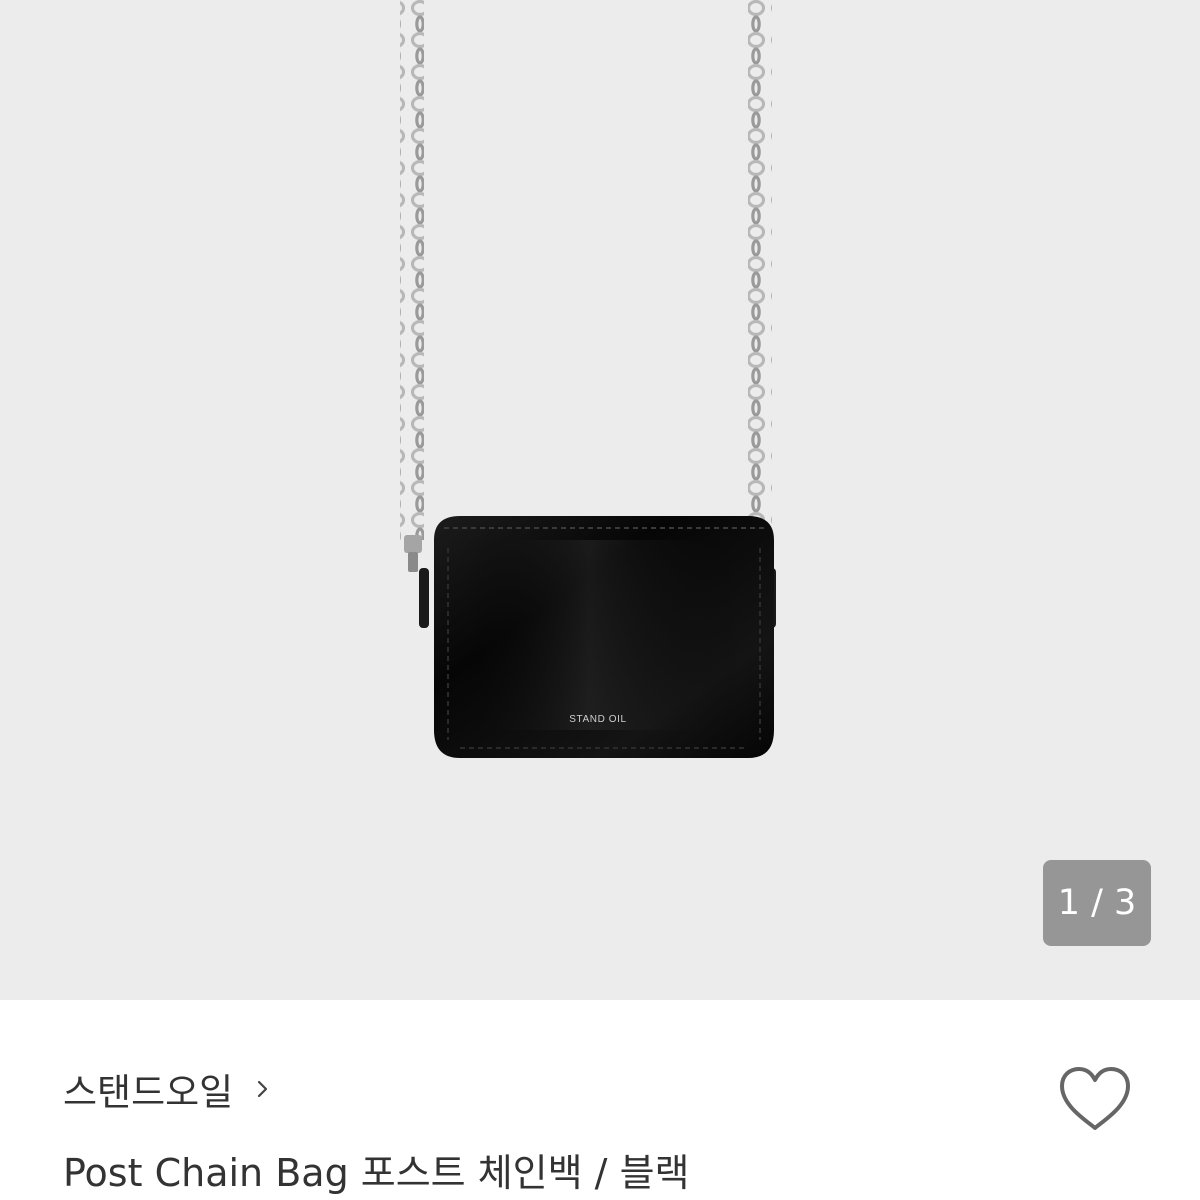  I want to click on brand-link: 스탠드오일, so click(167, 1089).